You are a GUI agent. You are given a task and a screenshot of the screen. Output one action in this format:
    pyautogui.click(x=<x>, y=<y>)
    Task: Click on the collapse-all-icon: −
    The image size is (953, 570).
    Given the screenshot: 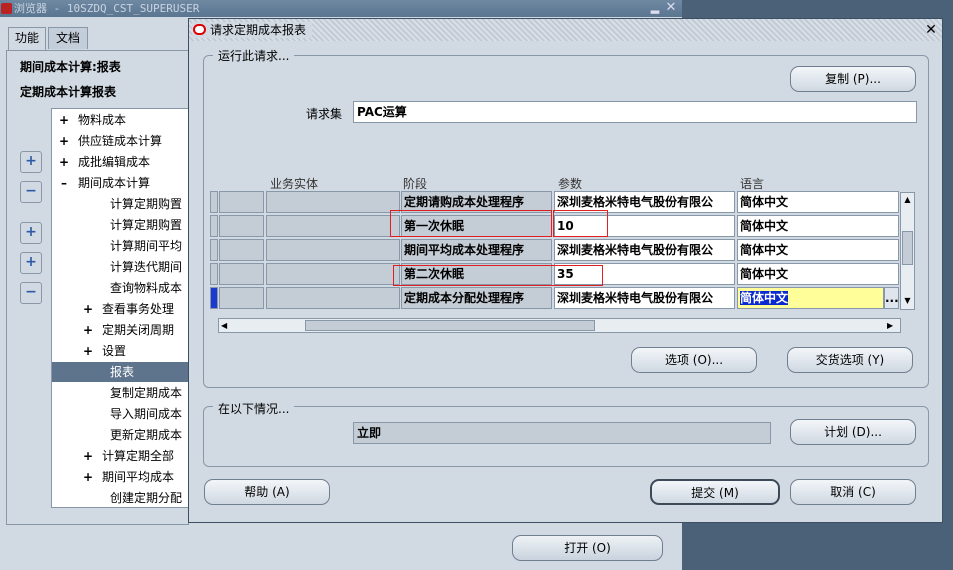 What is the action you would take?
    pyautogui.click(x=31, y=293)
    